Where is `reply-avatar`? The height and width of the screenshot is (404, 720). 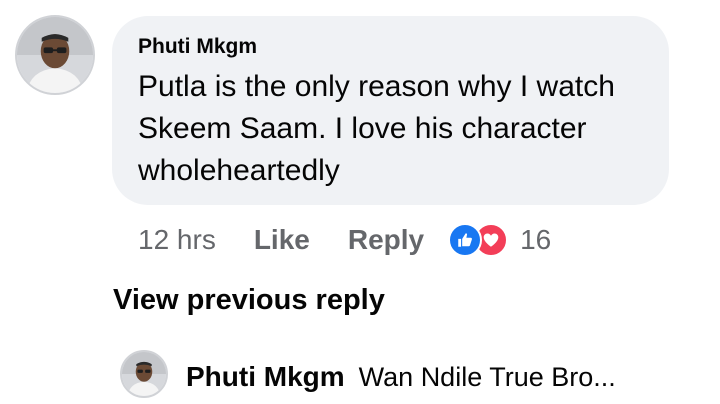 reply-avatar is located at coordinates (144, 374).